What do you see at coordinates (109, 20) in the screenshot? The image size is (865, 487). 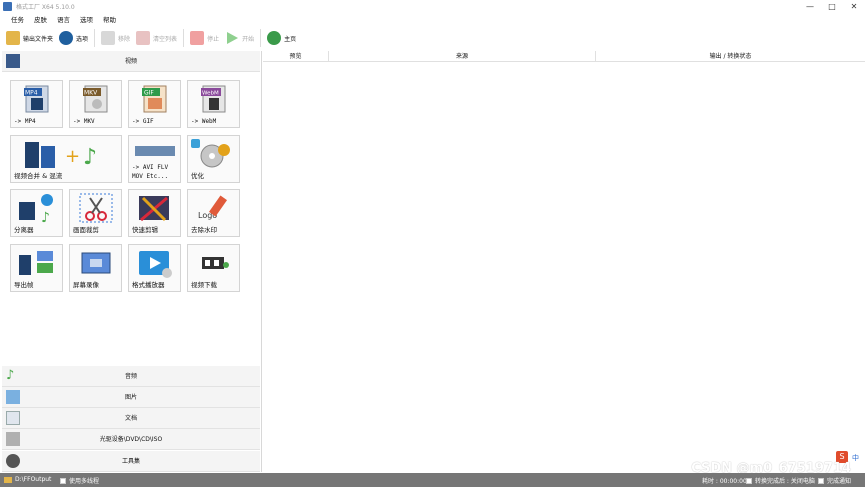 I see `menu-help: 帮助` at bounding box center [109, 20].